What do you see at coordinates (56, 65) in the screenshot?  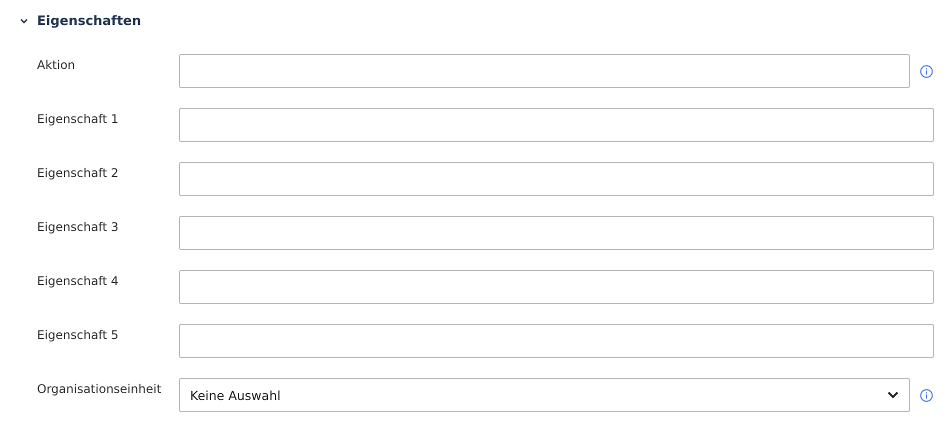 I see `field-label: Aktion` at bounding box center [56, 65].